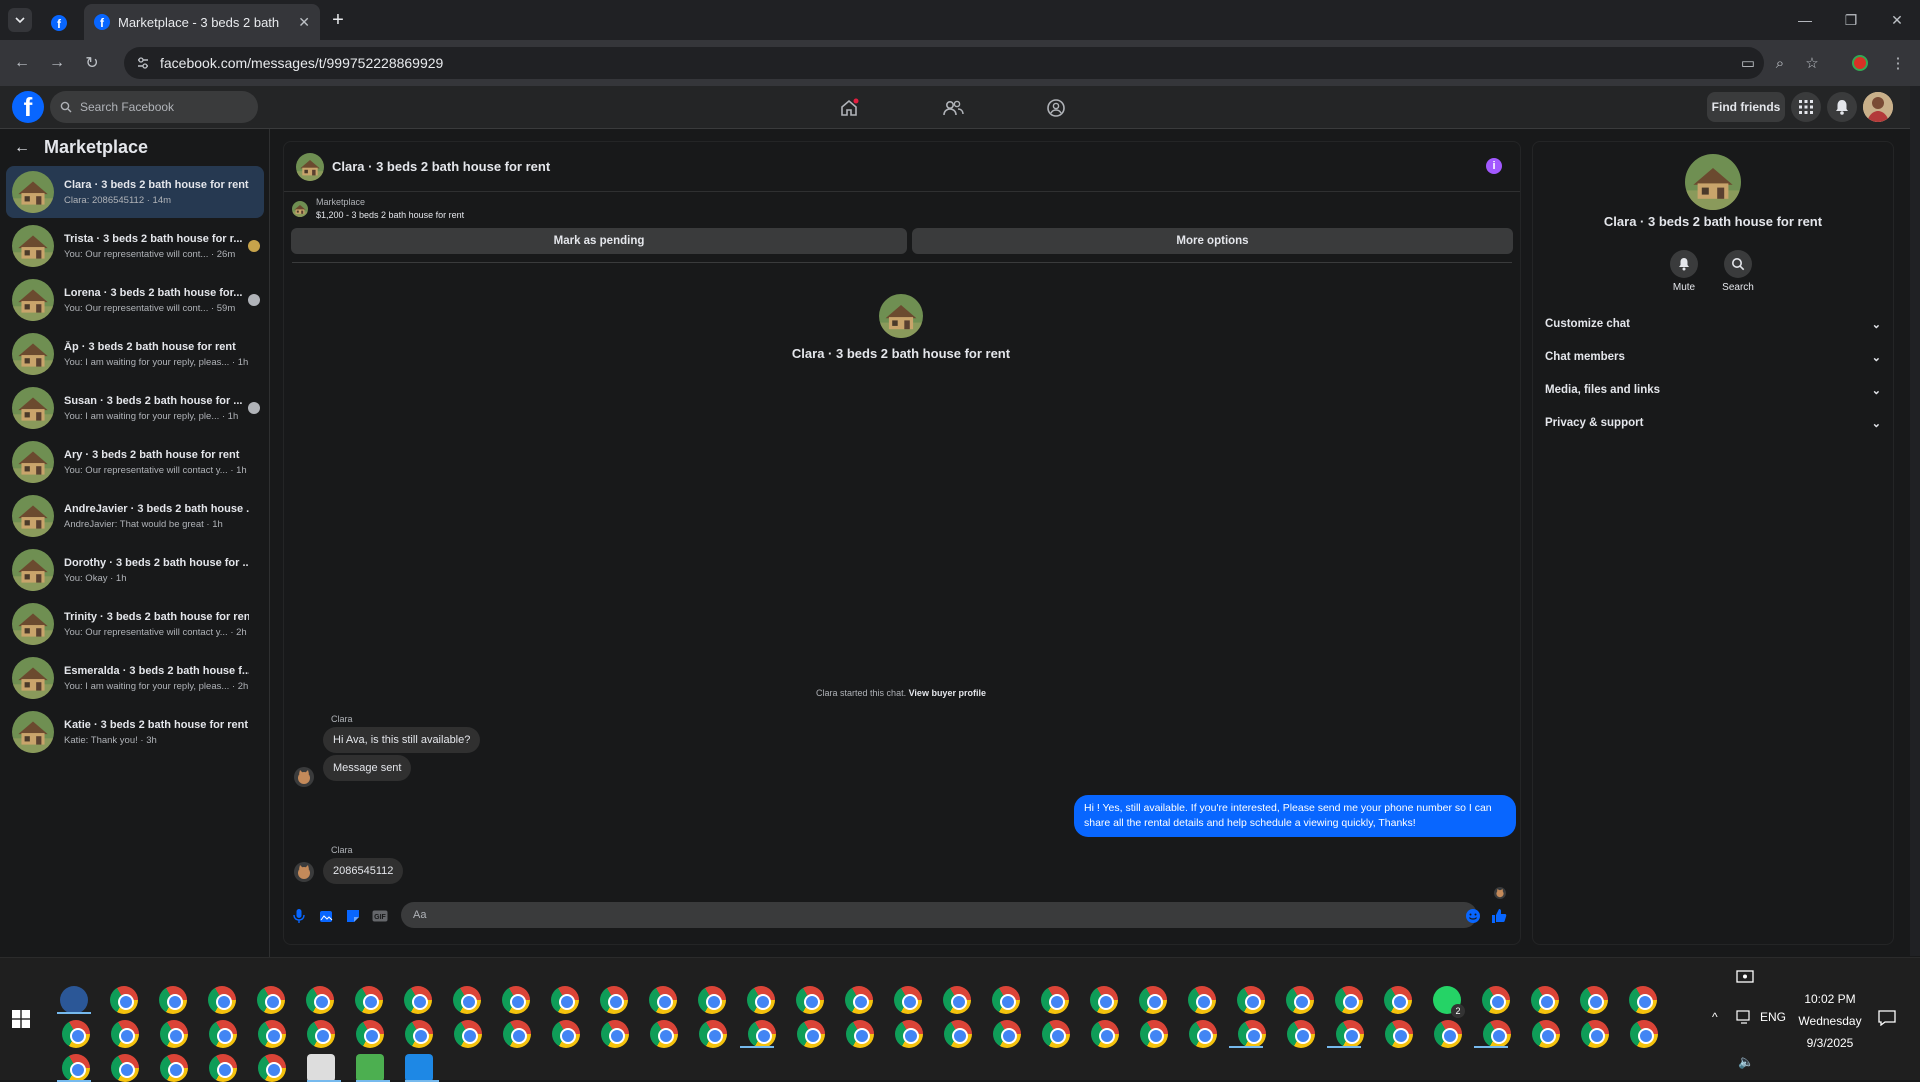 The height and width of the screenshot is (1082, 1920). I want to click on mute-button: Mute, so click(1684, 271).